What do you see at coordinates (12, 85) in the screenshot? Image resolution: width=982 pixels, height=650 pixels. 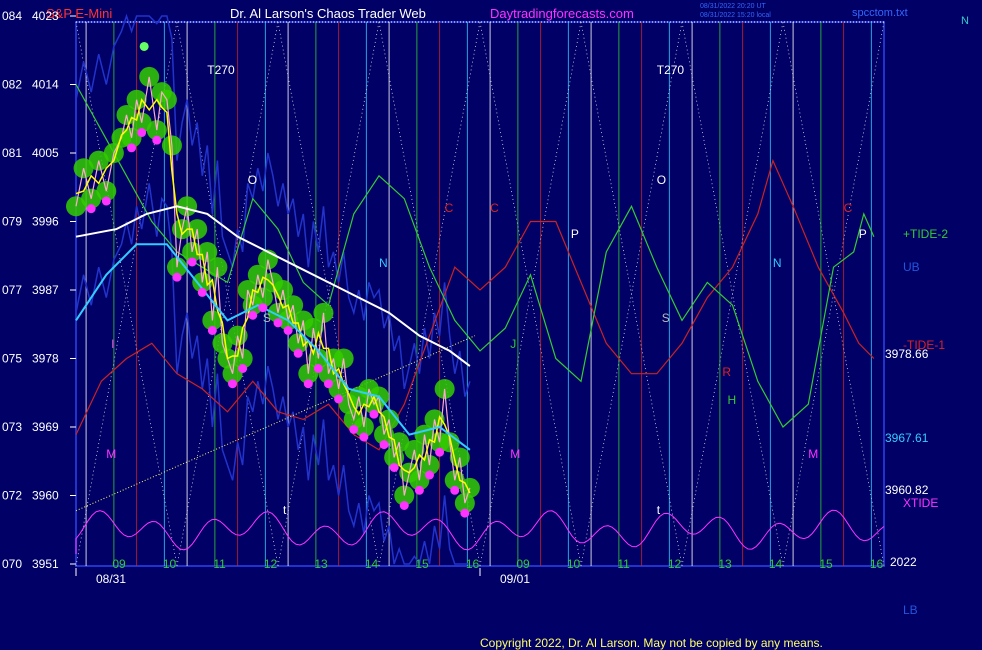 I see `y-axis-hi-label: 082` at bounding box center [12, 85].